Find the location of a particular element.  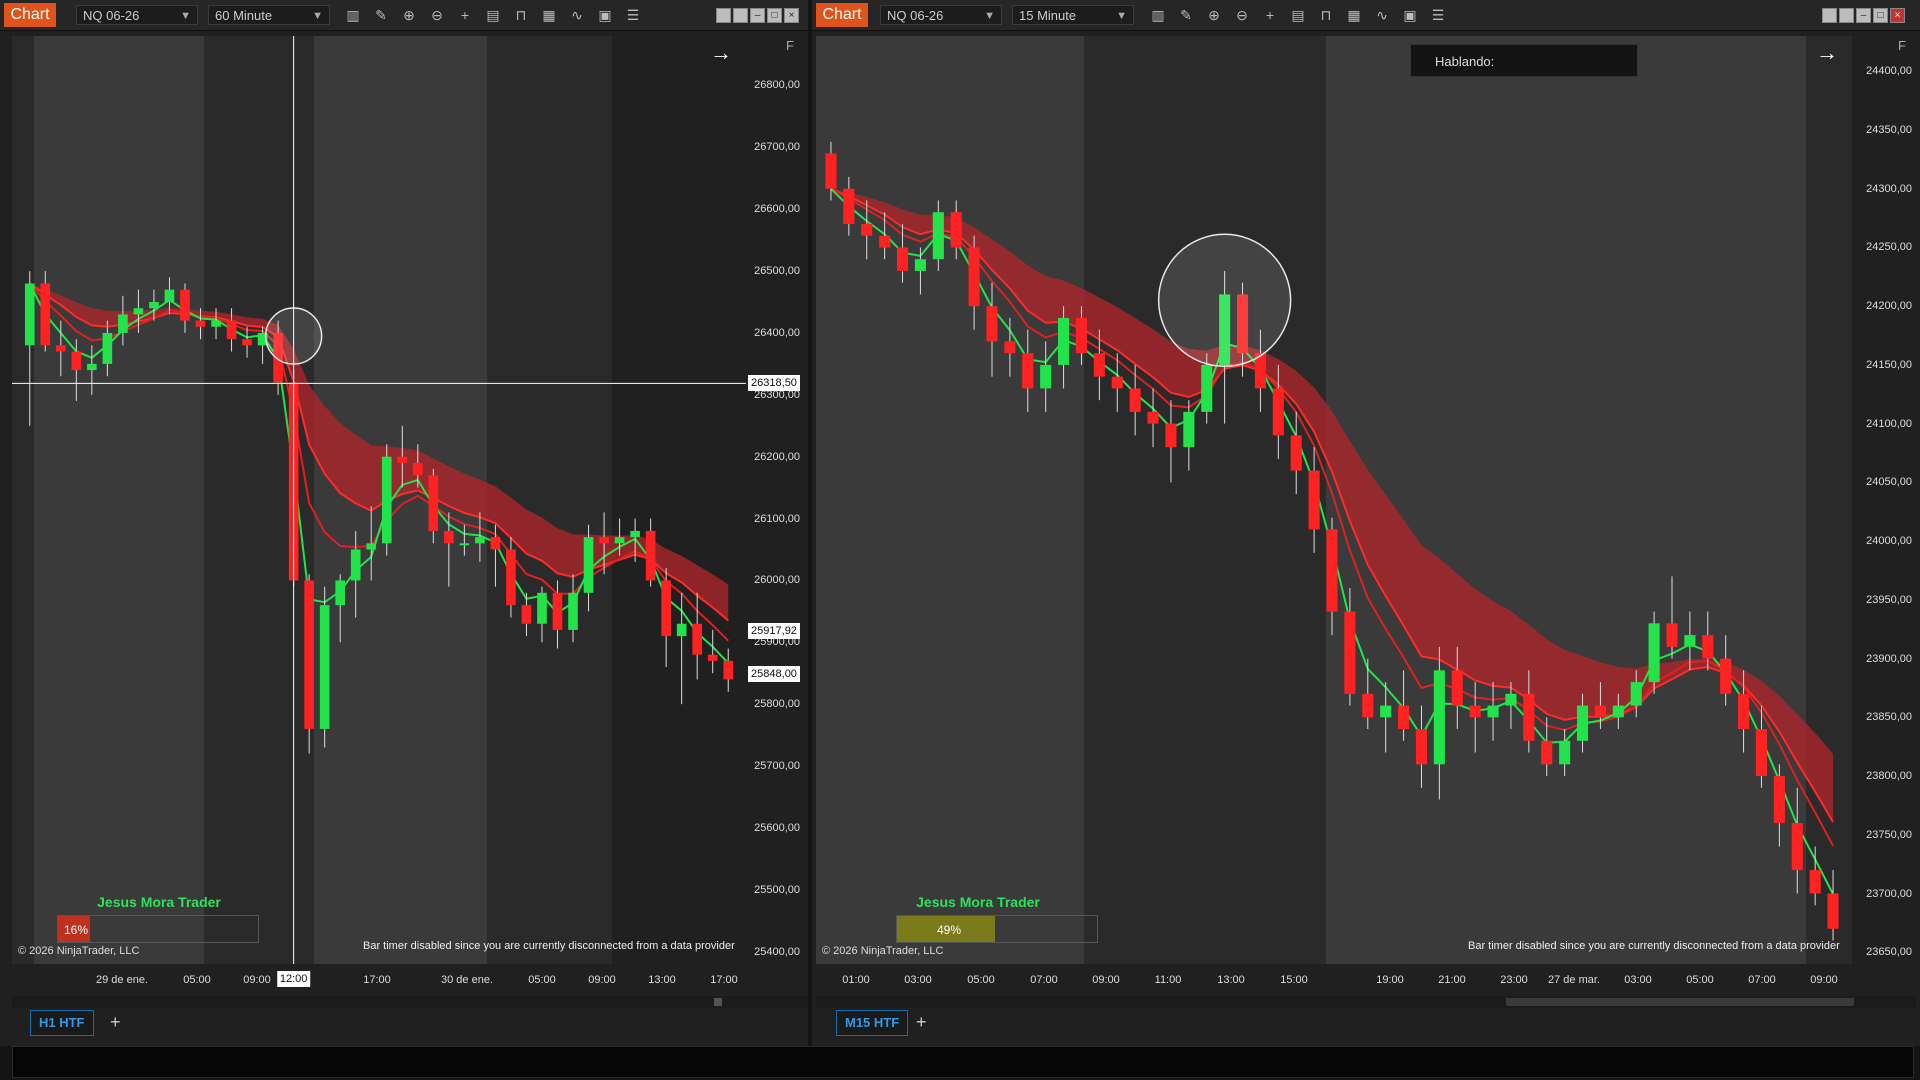

right-horizontal-scrollbar is located at coordinates (1366, 1002).